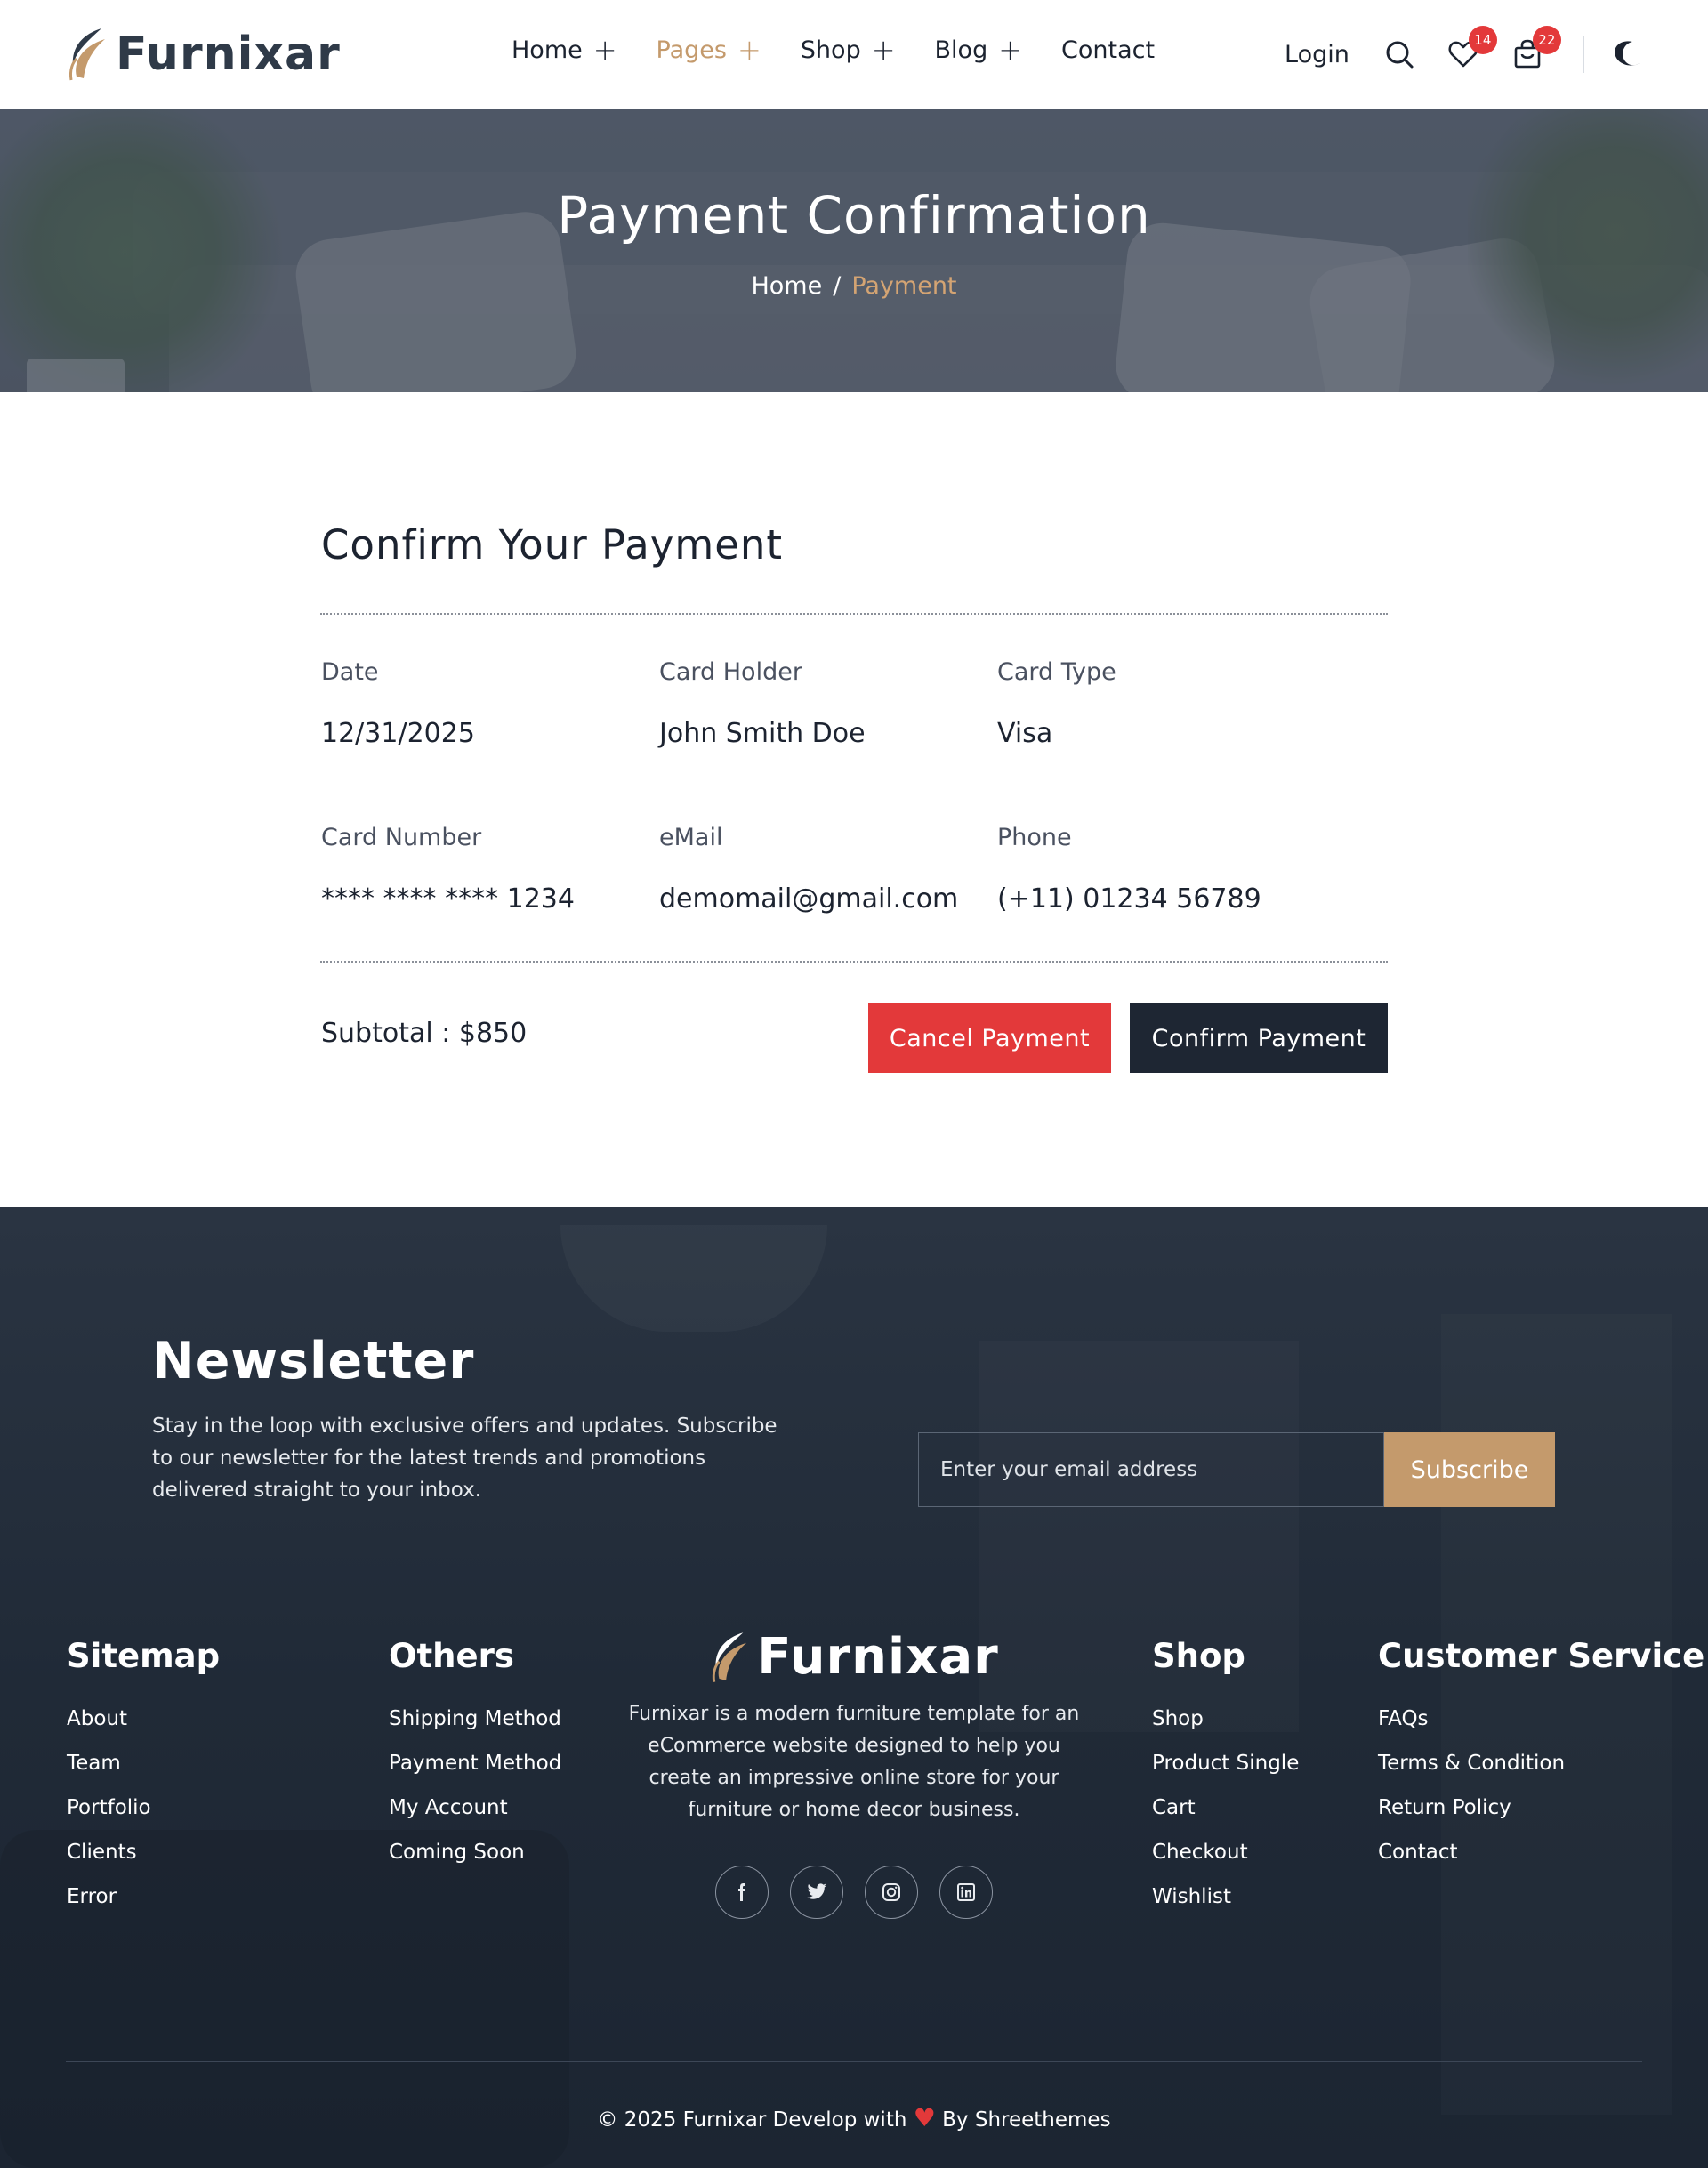  I want to click on field-label: eMail, so click(691, 837).